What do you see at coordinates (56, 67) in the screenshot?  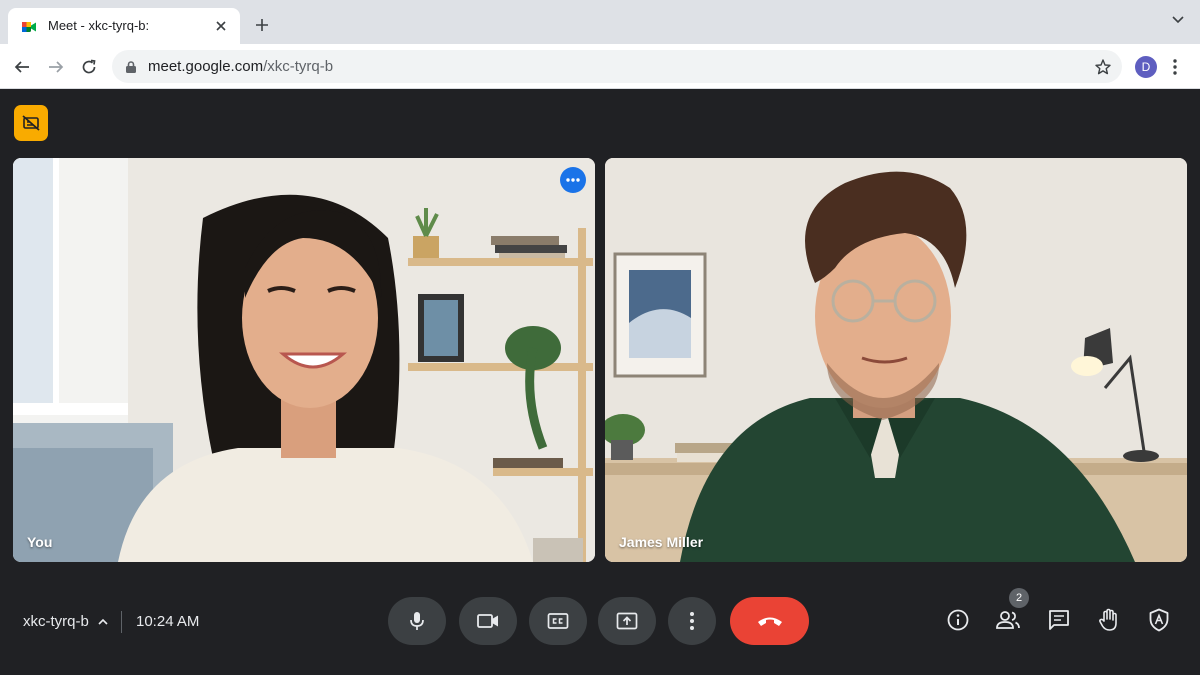 I see `forward-arrow-icon` at bounding box center [56, 67].